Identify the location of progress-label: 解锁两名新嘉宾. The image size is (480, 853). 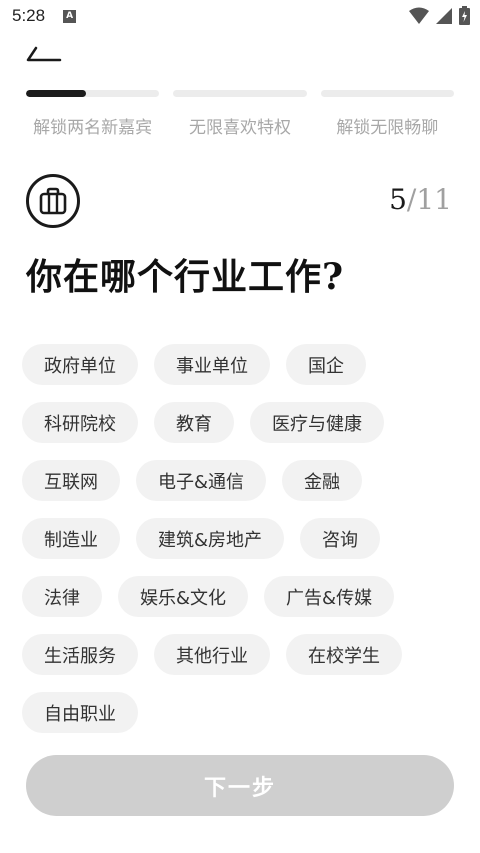
(93, 127).